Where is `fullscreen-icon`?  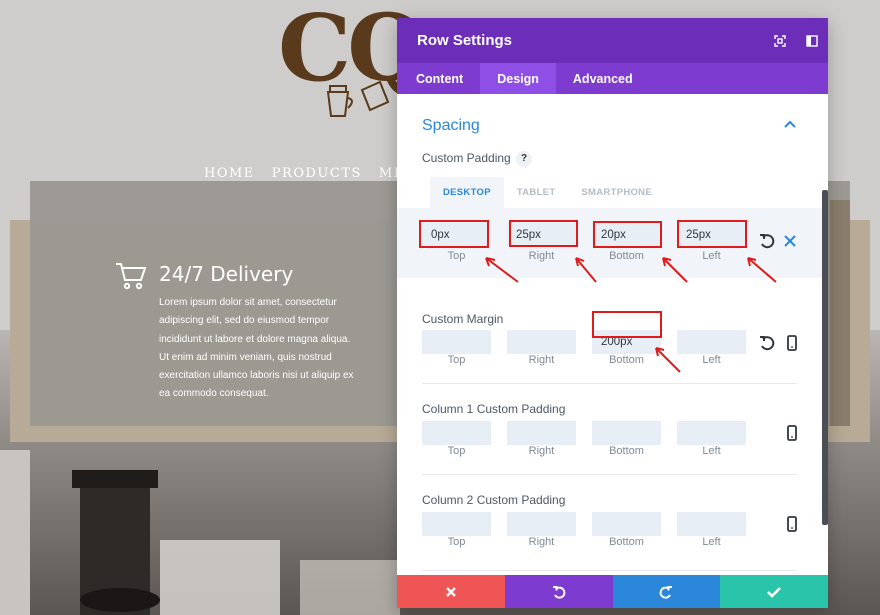 fullscreen-icon is located at coordinates (780, 40).